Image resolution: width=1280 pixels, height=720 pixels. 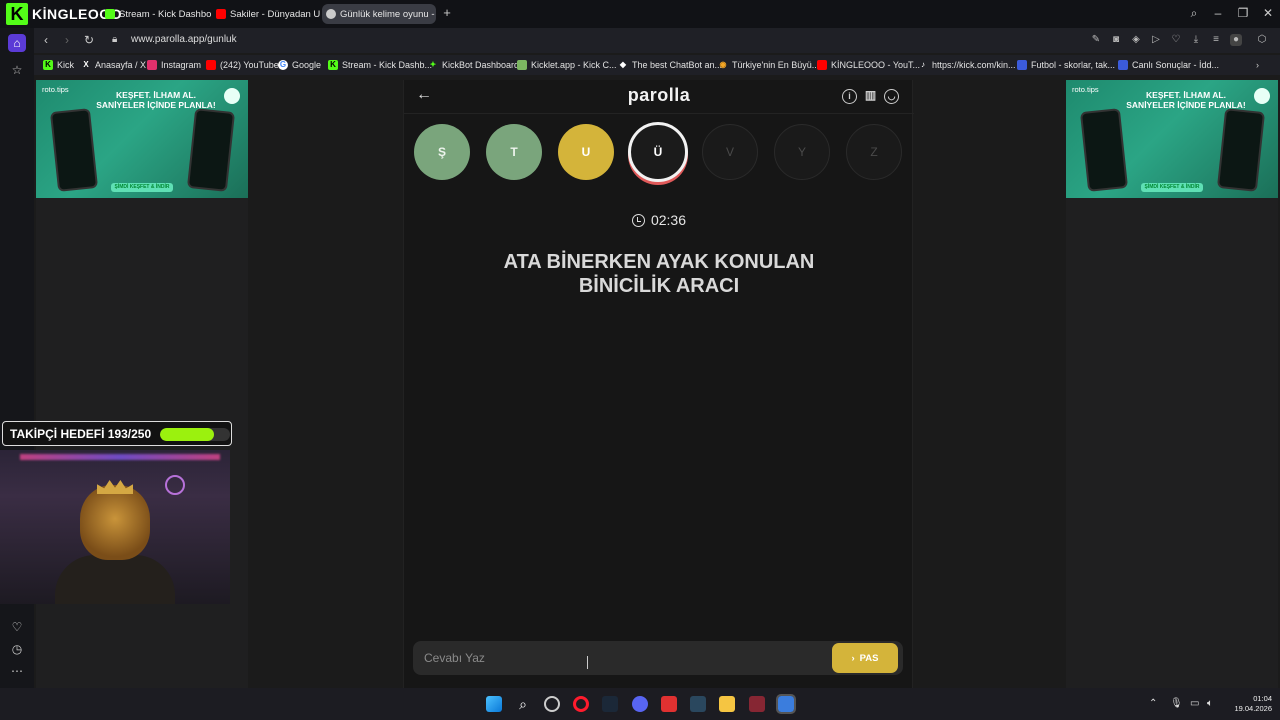 What do you see at coordinates (523, 704) in the screenshot?
I see `search-icon: ⌕` at bounding box center [523, 704].